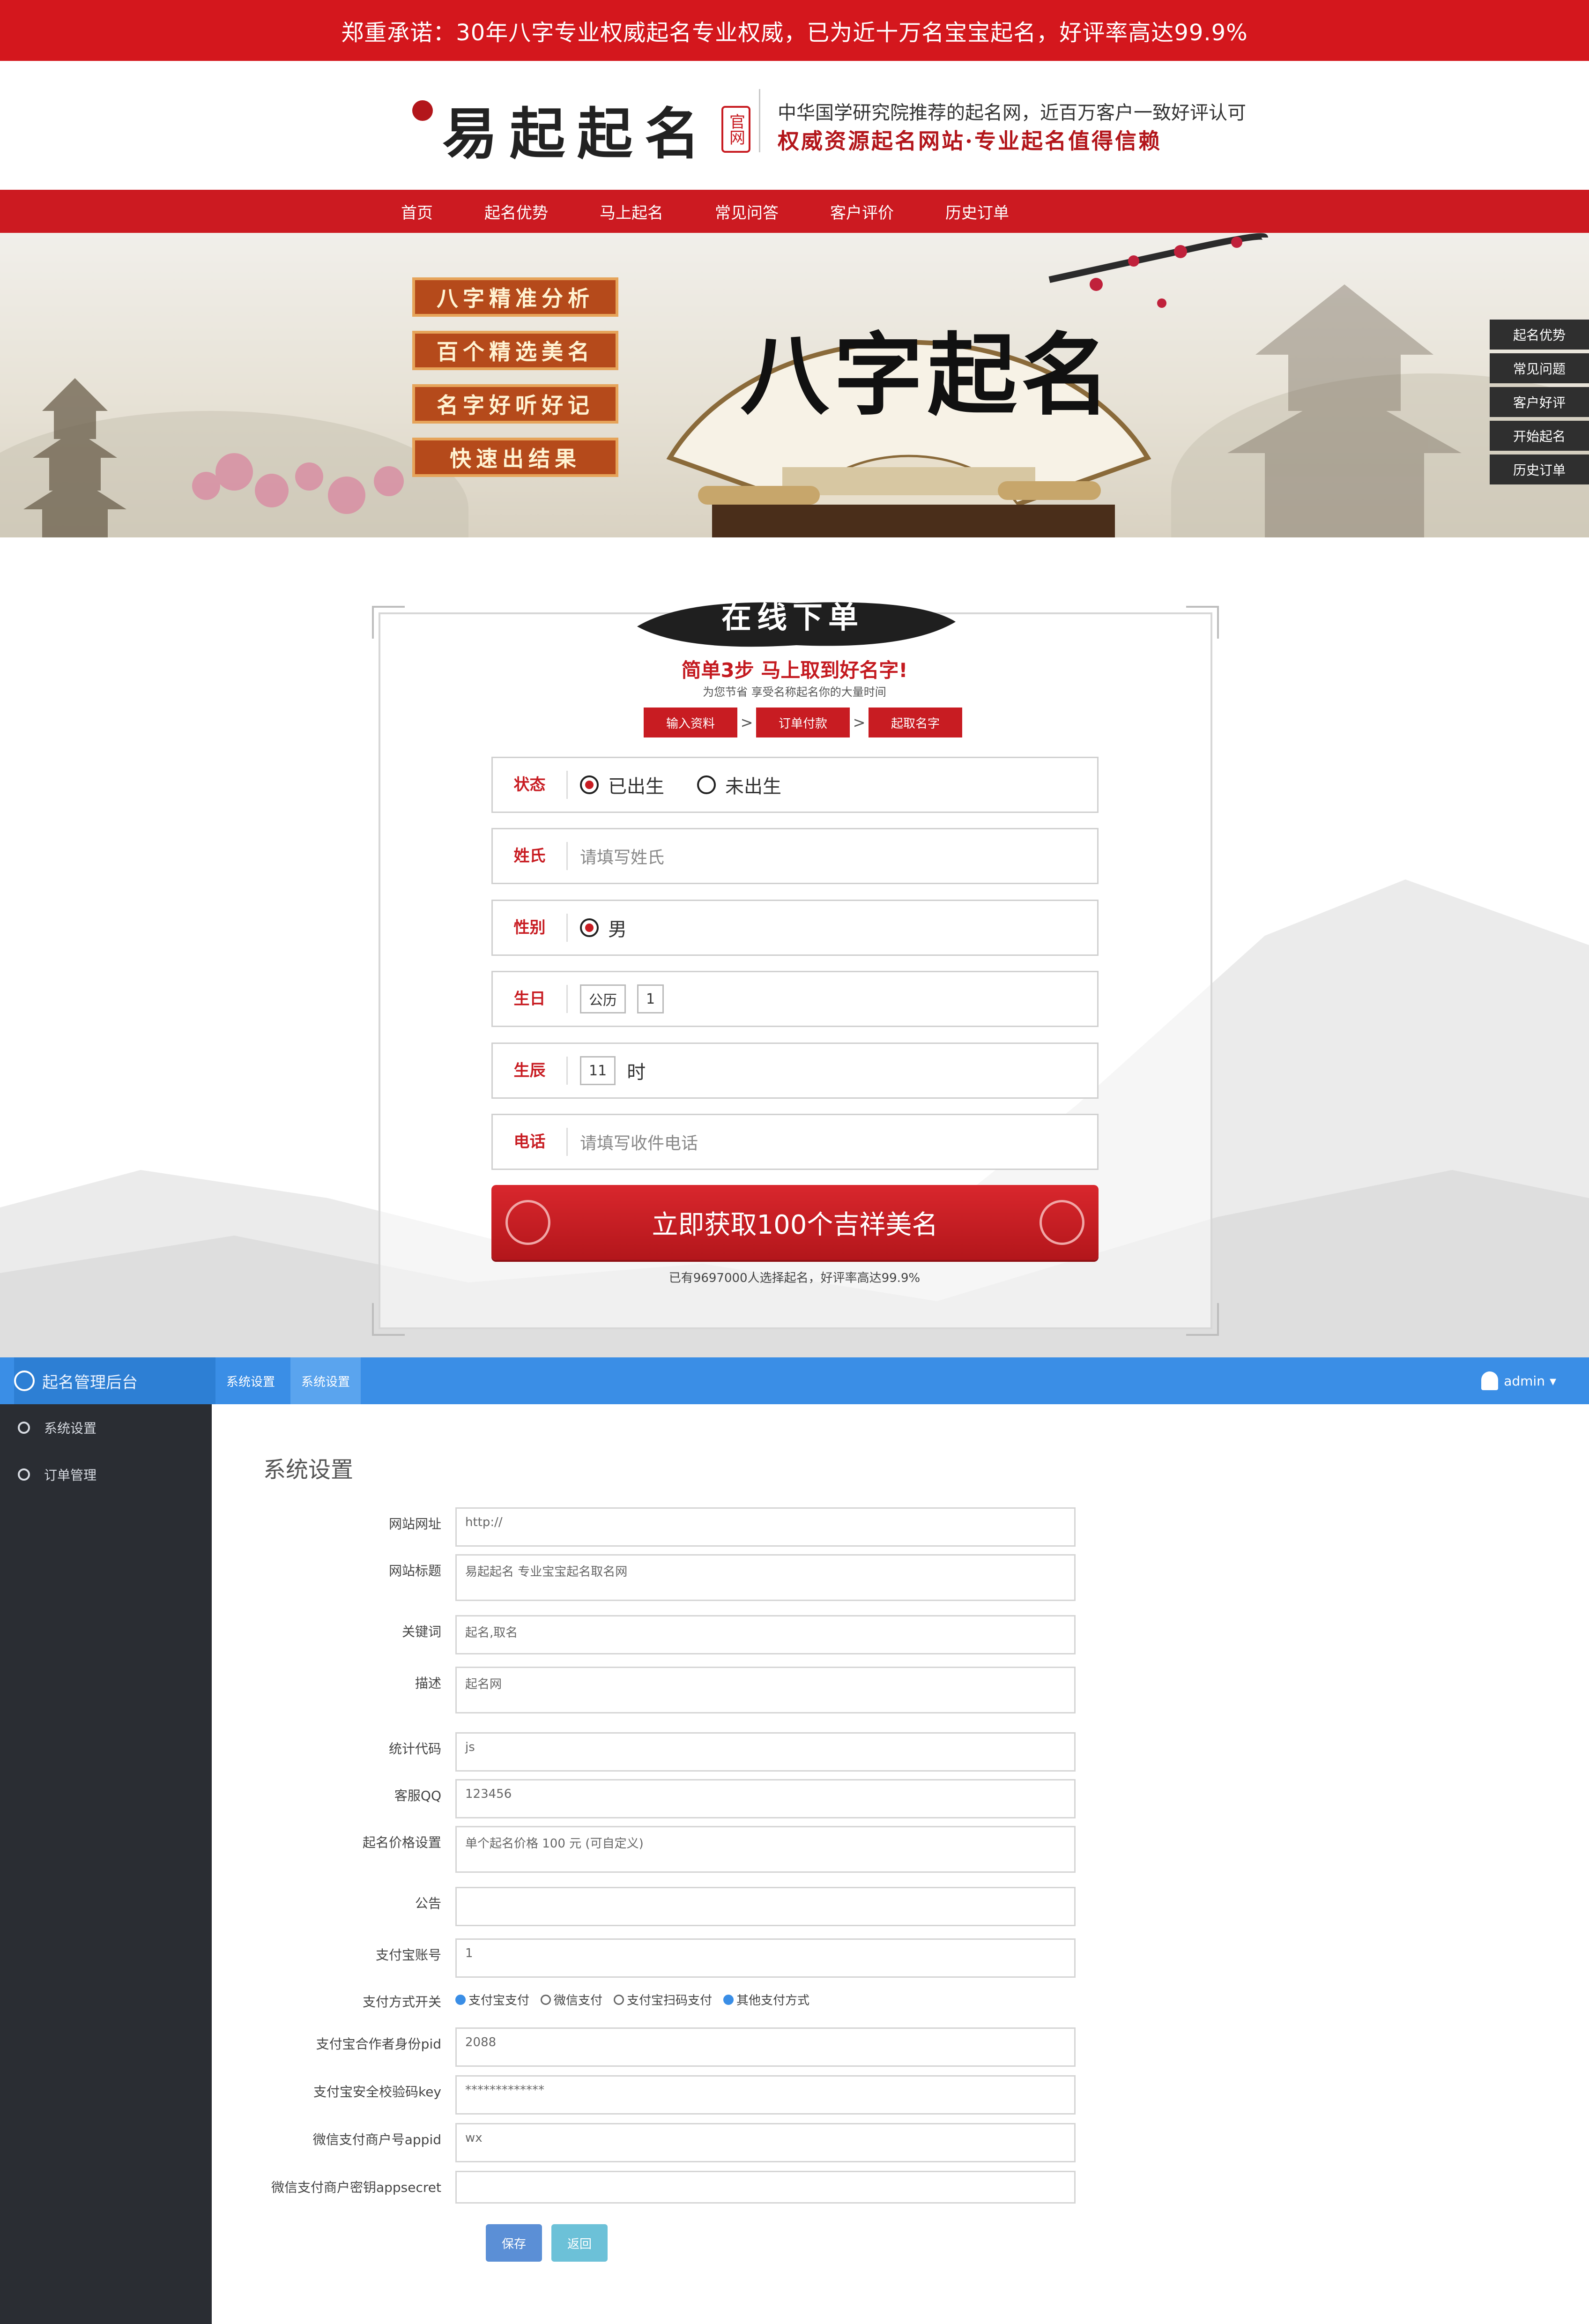  I want to click on setting-label: 起名价格设置, so click(402, 1842).